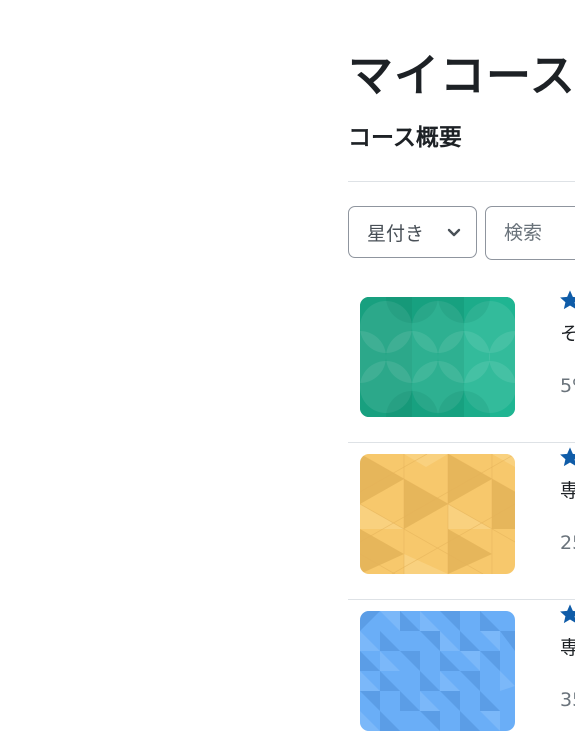 The width and height of the screenshot is (575, 735). What do you see at coordinates (396, 233) in the screenshot?
I see `grouping-dropdown-label: 星付き` at bounding box center [396, 233].